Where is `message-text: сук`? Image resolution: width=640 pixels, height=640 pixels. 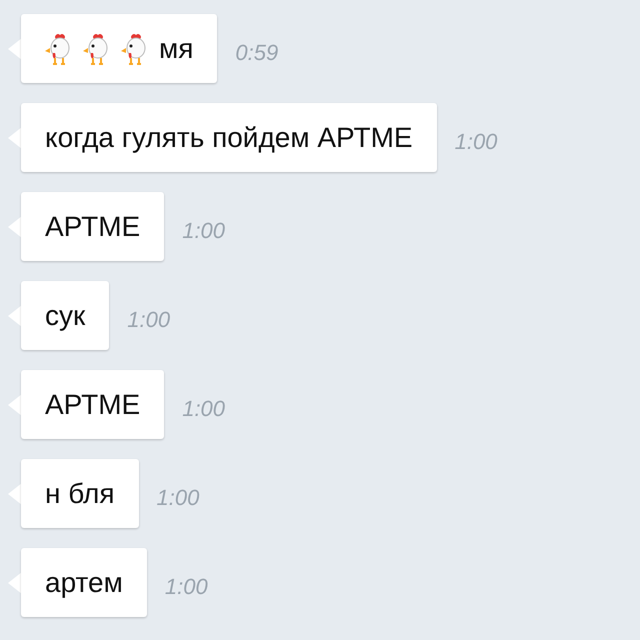
message-text: сук is located at coordinates (65, 316).